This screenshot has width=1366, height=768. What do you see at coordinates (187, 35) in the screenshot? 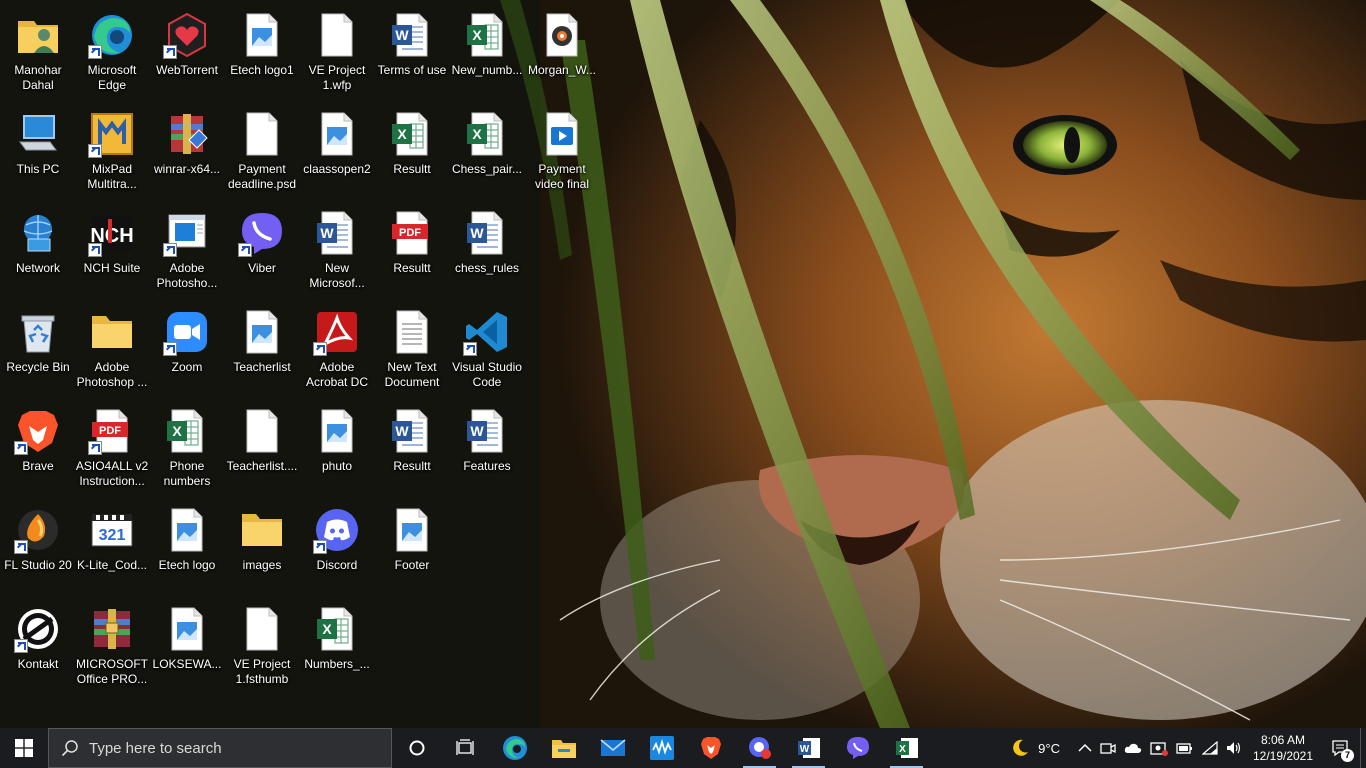
I see `webtorrent-icon` at bounding box center [187, 35].